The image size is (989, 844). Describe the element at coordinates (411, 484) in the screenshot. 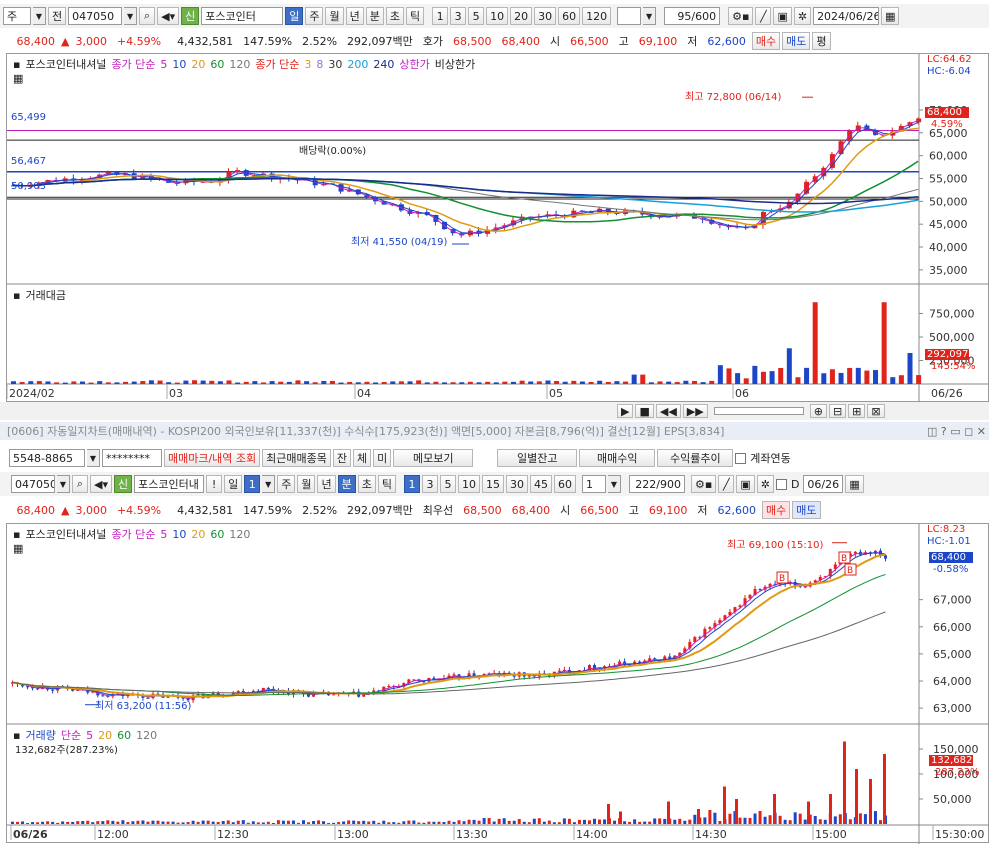

I see `interval-1: 1` at that location.